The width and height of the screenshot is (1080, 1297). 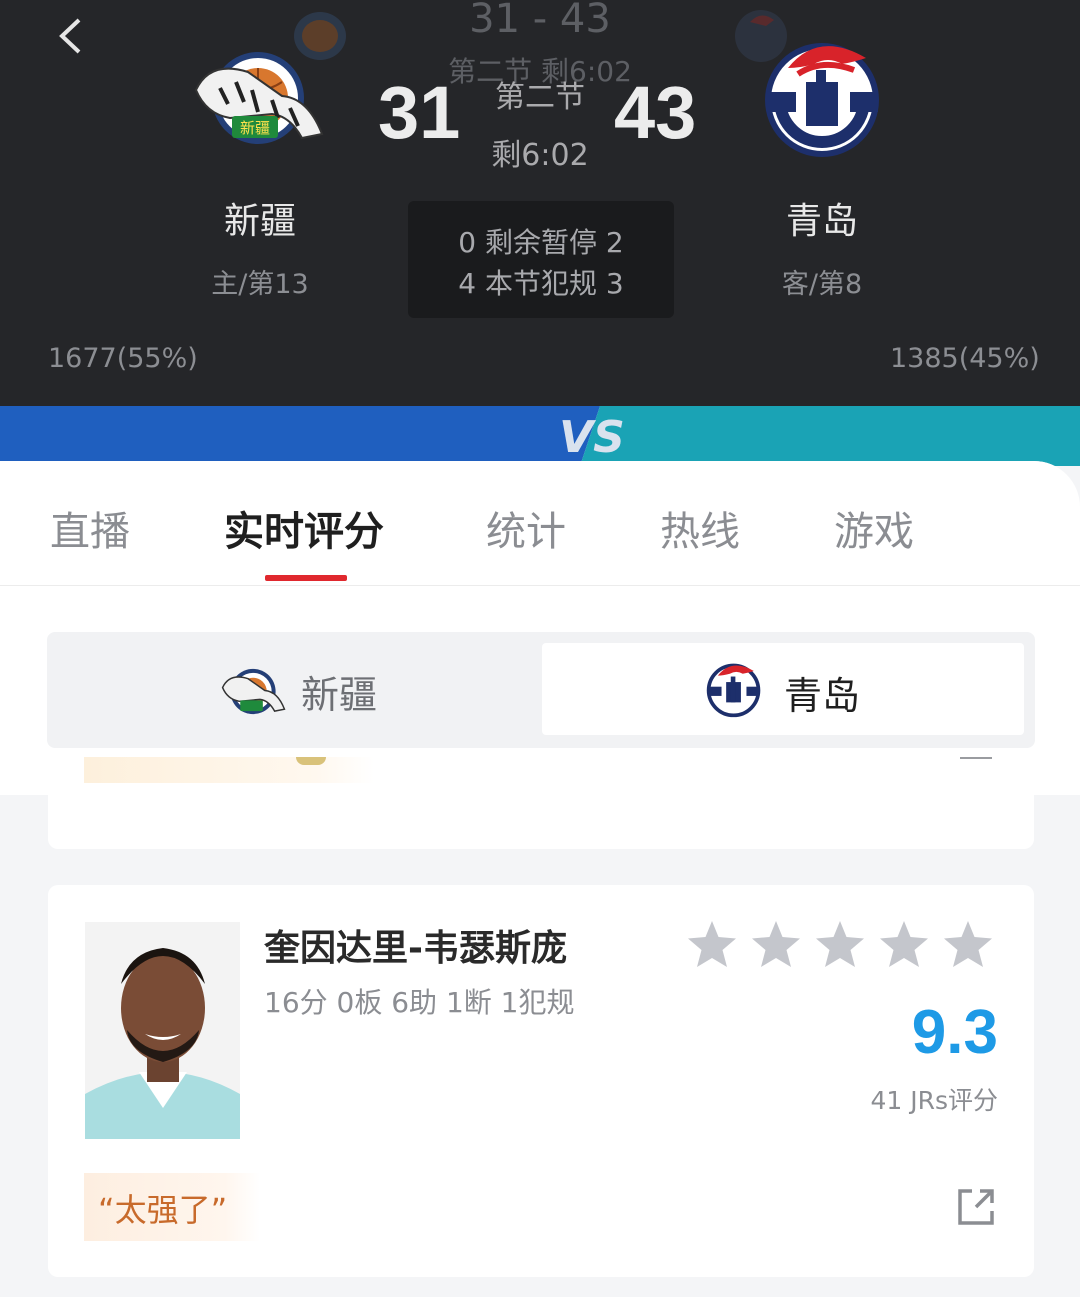 What do you see at coordinates (540, 155) in the screenshot?
I see `game-clock: 剩6:02` at bounding box center [540, 155].